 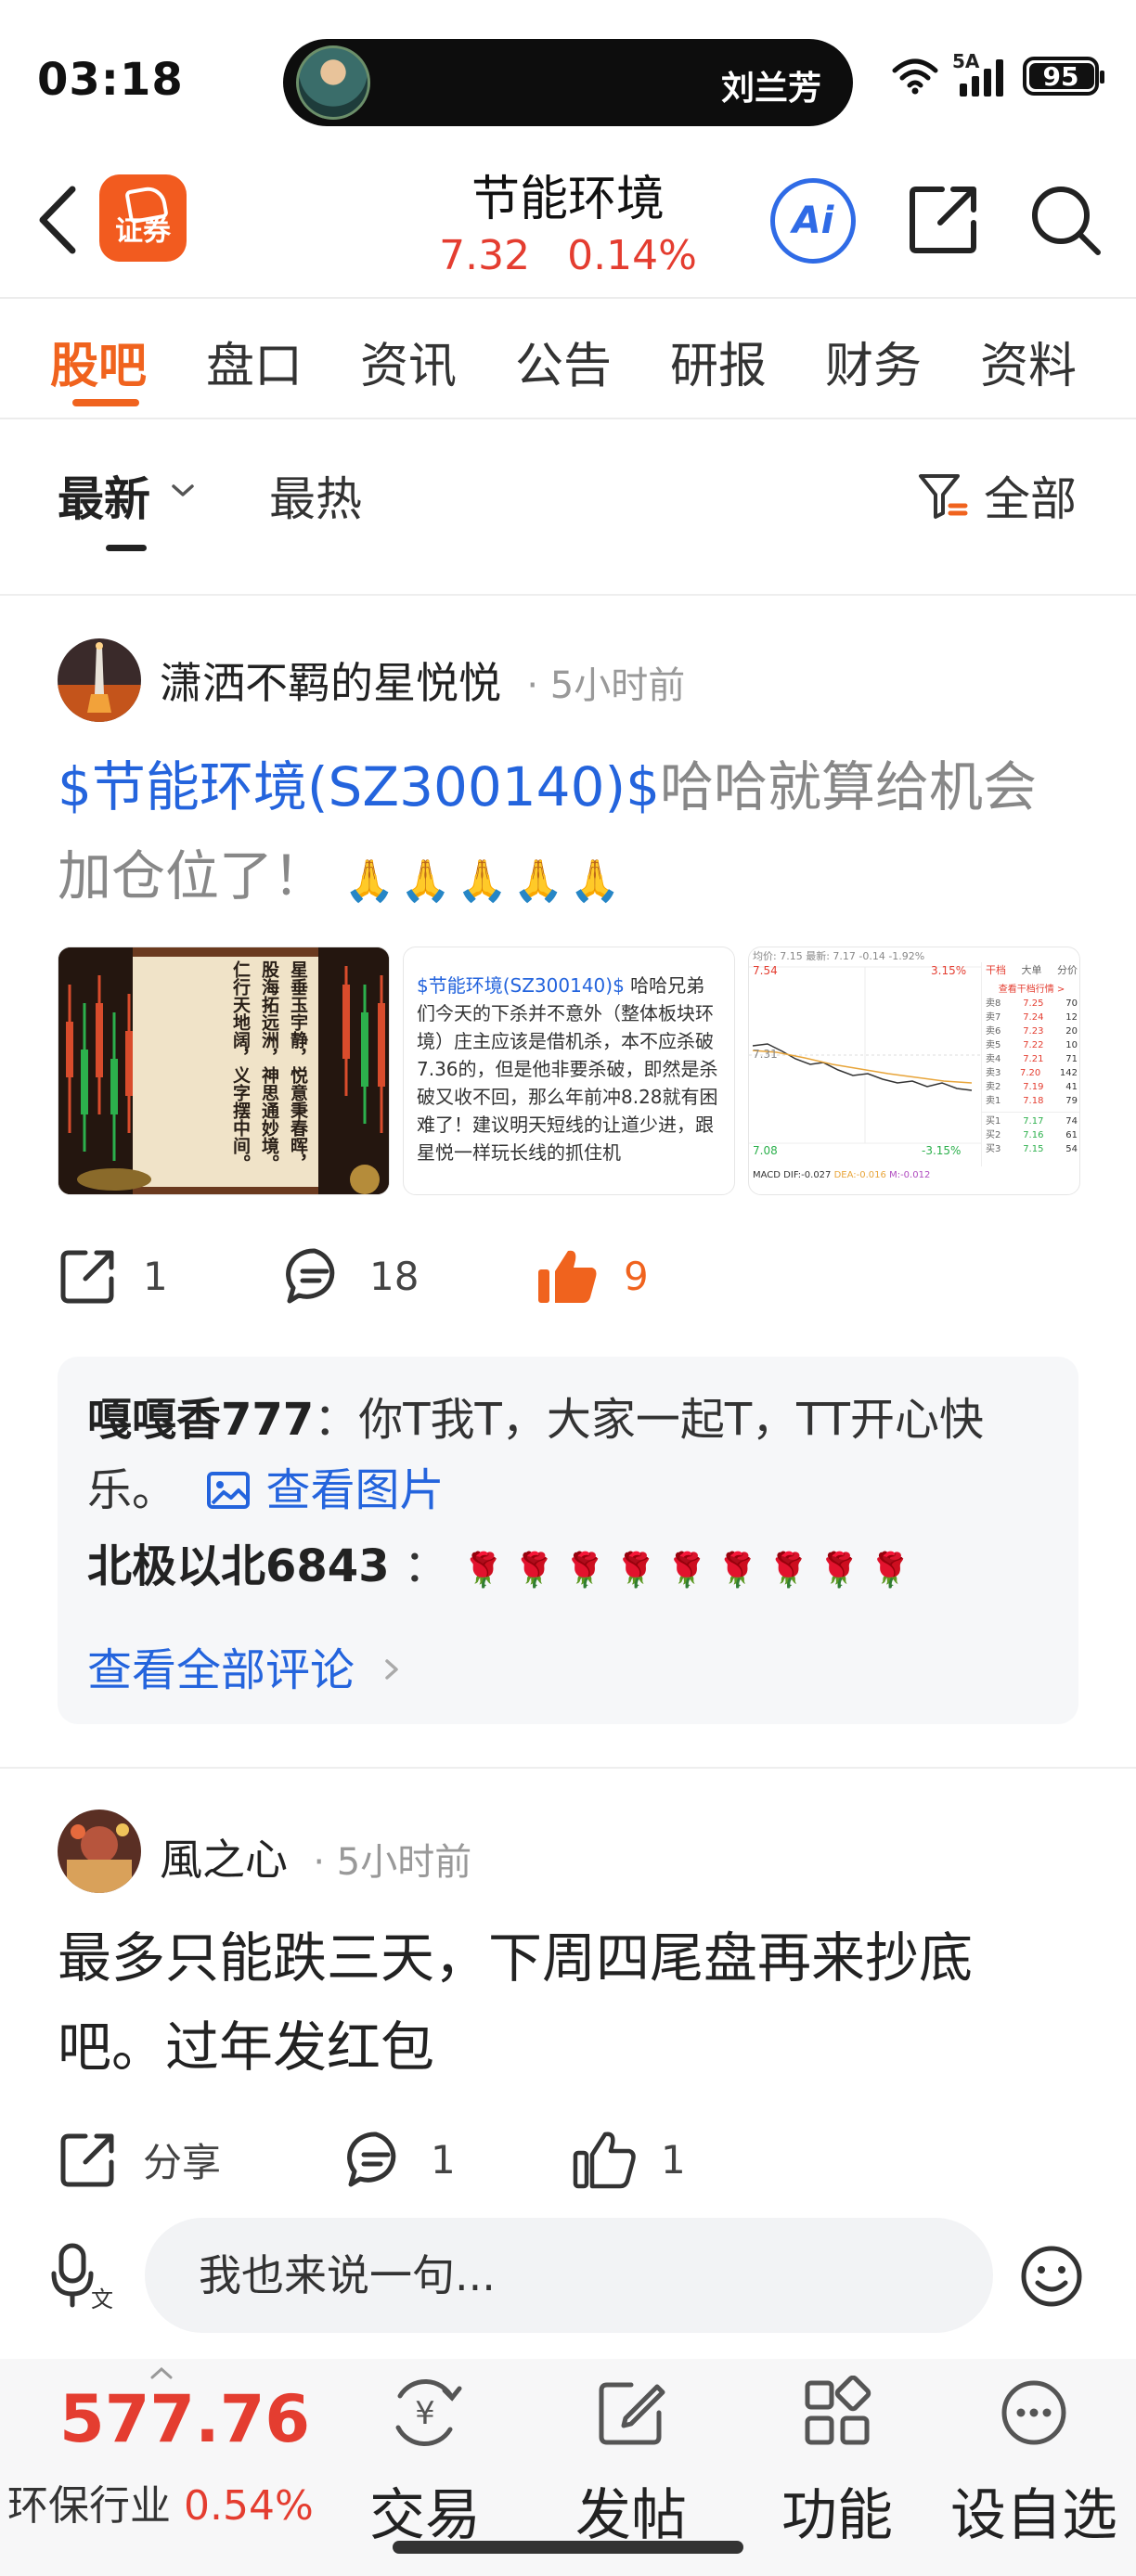 What do you see at coordinates (392, 1669) in the screenshot?
I see `chevron-right-icon` at bounding box center [392, 1669].